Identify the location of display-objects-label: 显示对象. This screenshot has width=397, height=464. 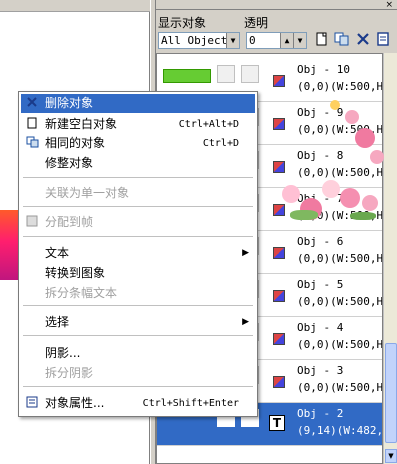
(182, 23).